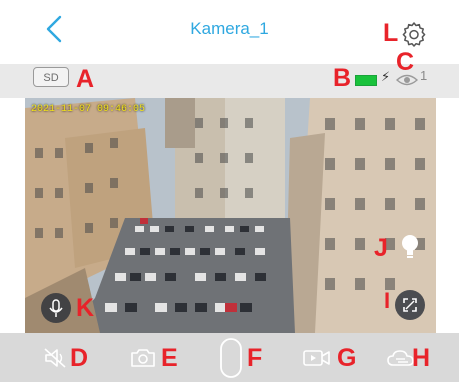  I want to click on battery-icon, so click(366, 80).